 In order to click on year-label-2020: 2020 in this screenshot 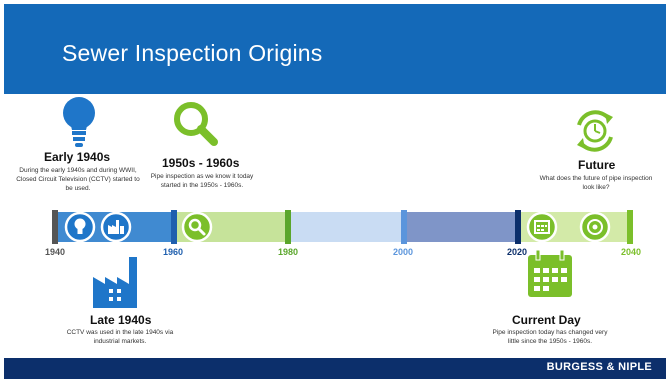, I will do `click(517, 252)`.